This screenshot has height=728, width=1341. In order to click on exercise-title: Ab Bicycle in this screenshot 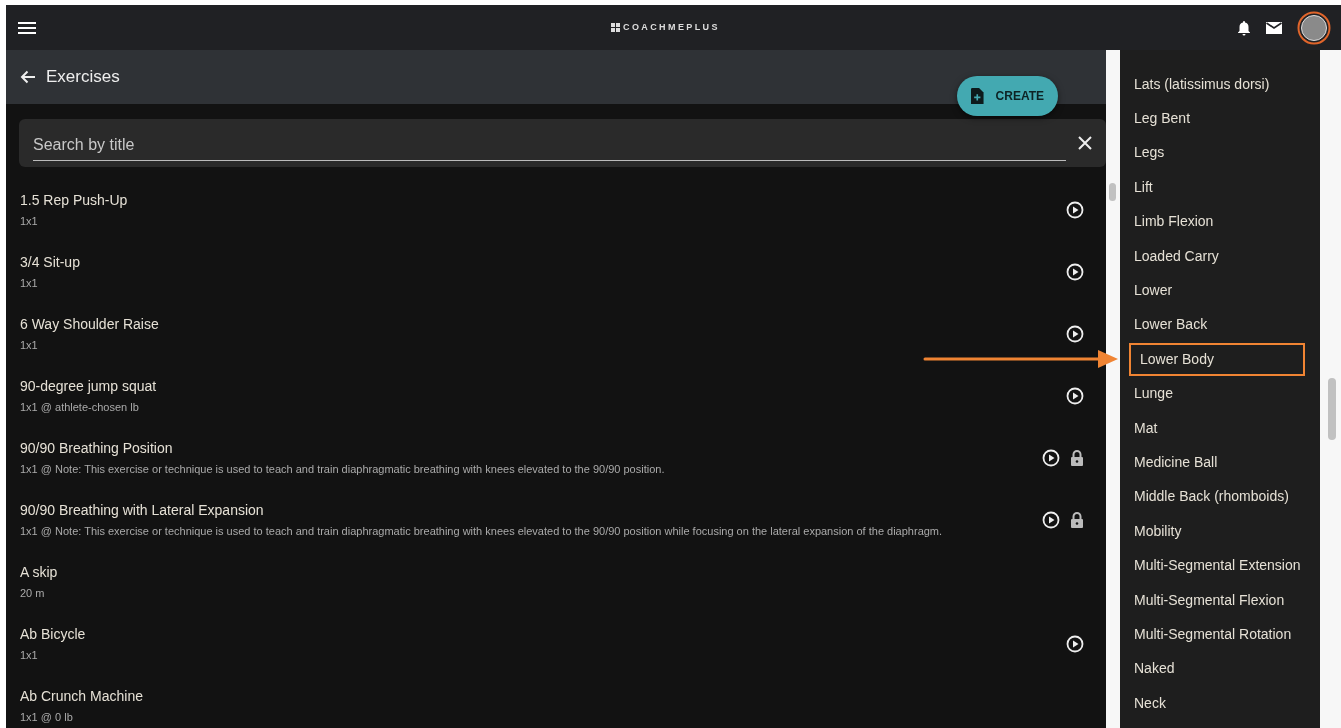, I will do `click(527, 634)`.